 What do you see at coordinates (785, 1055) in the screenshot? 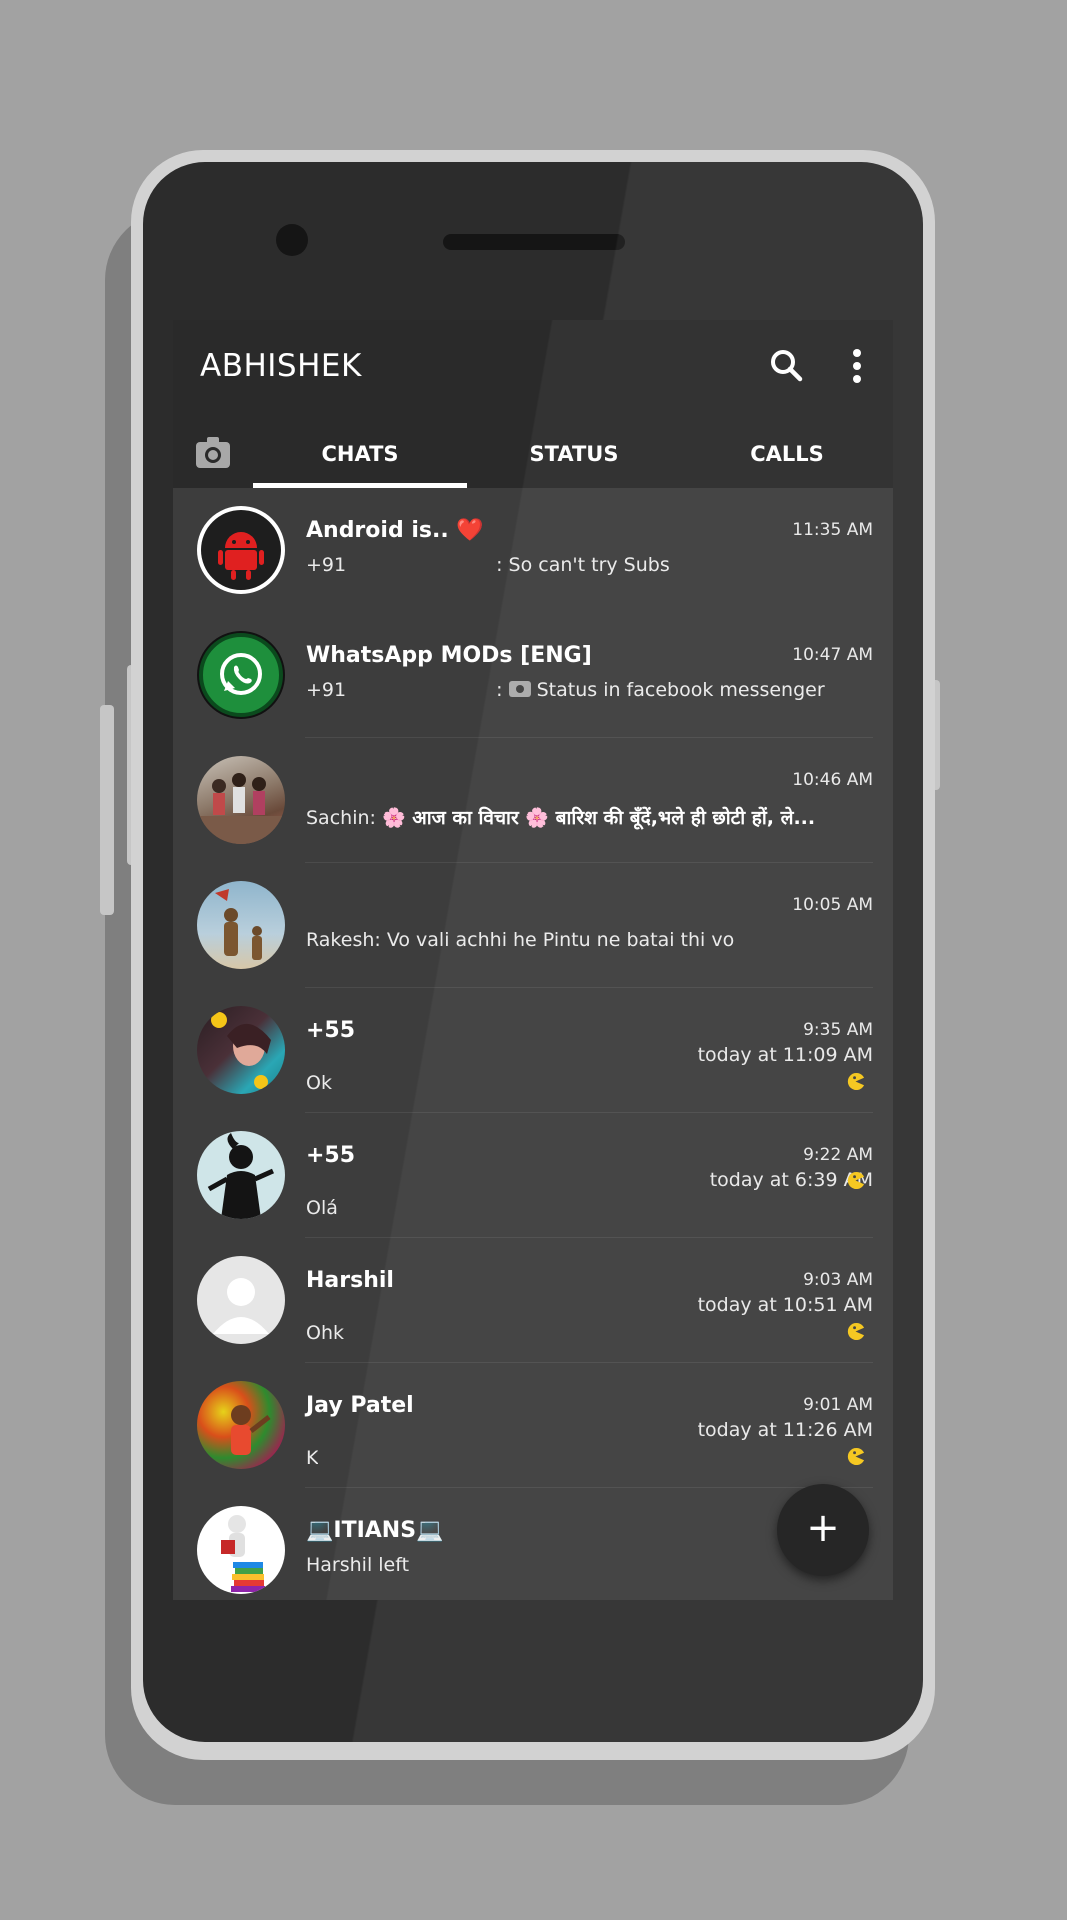
I see `last-seen-time: today at 11:09 AM` at bounding box center [785, 1055].